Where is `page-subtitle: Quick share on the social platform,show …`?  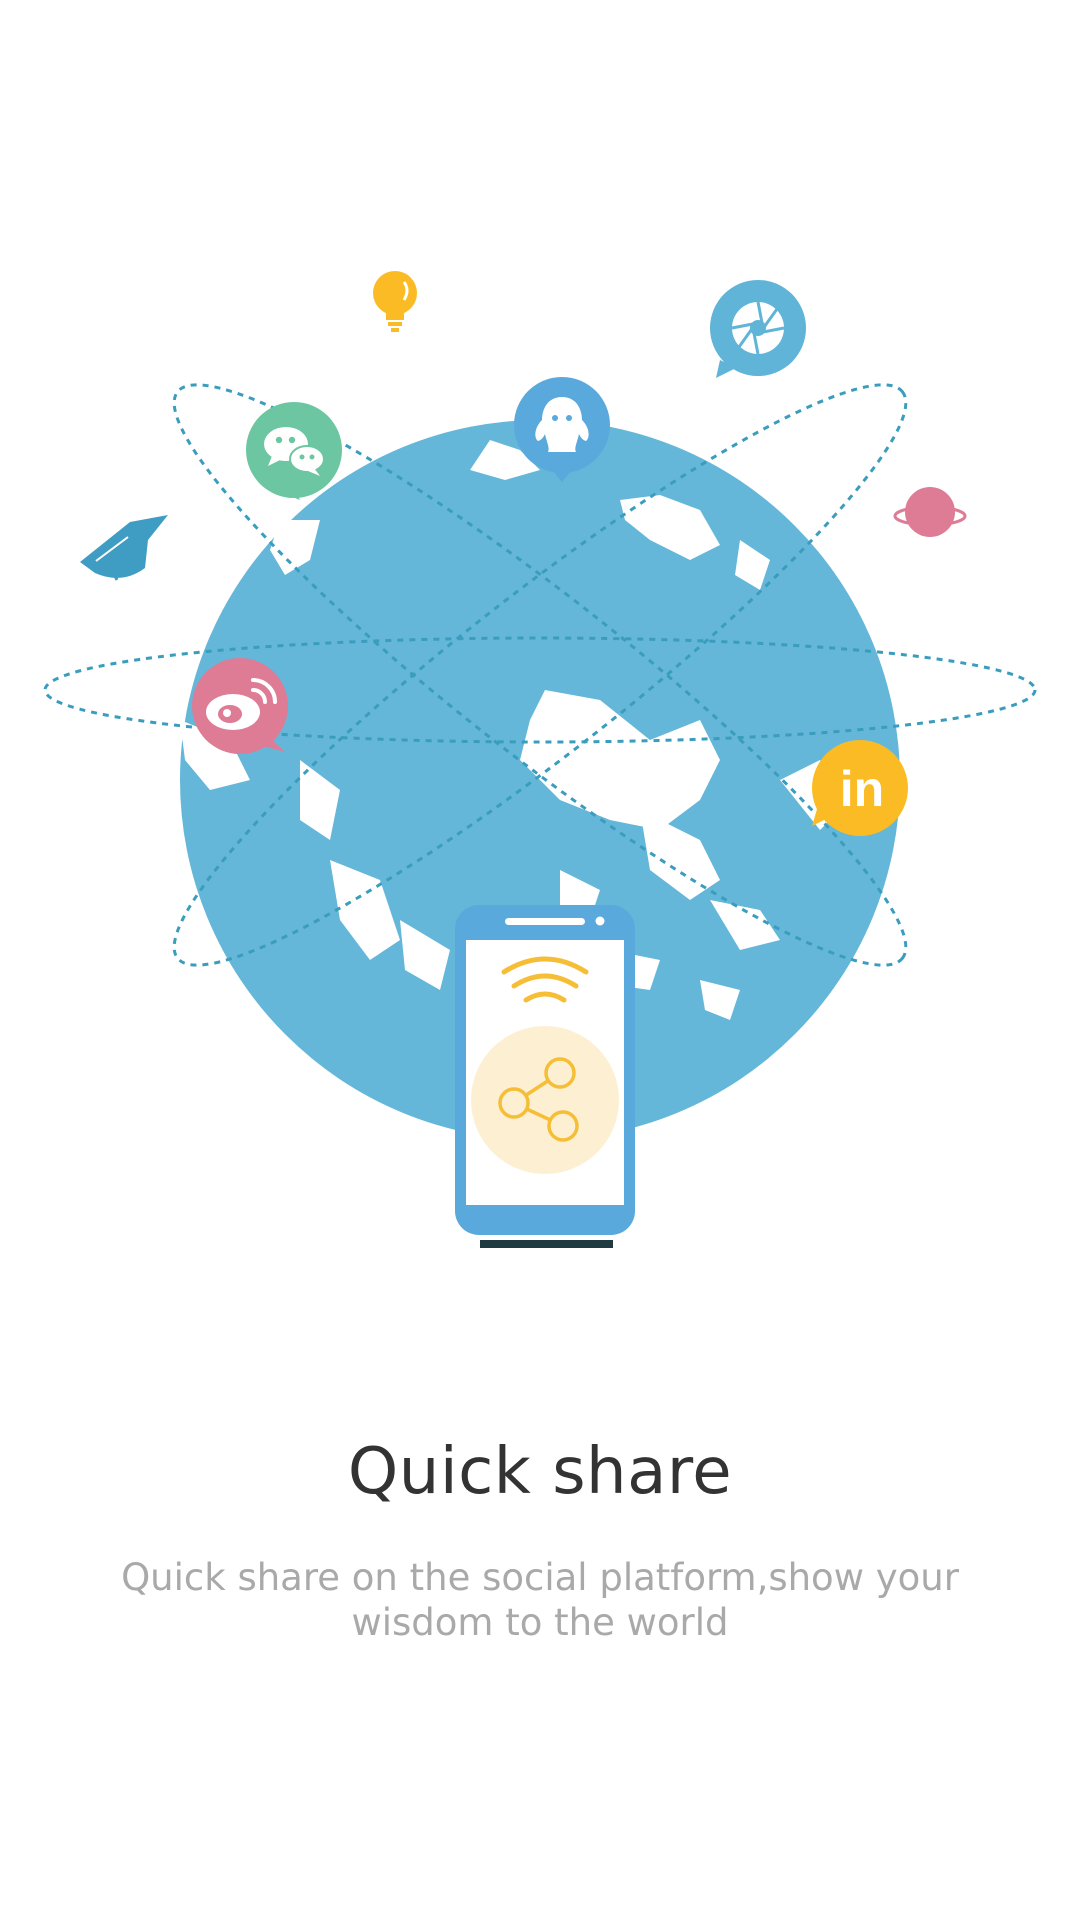
page-subtitle: Quick share on the social platform,show … is located at coordinates (540, 1600).